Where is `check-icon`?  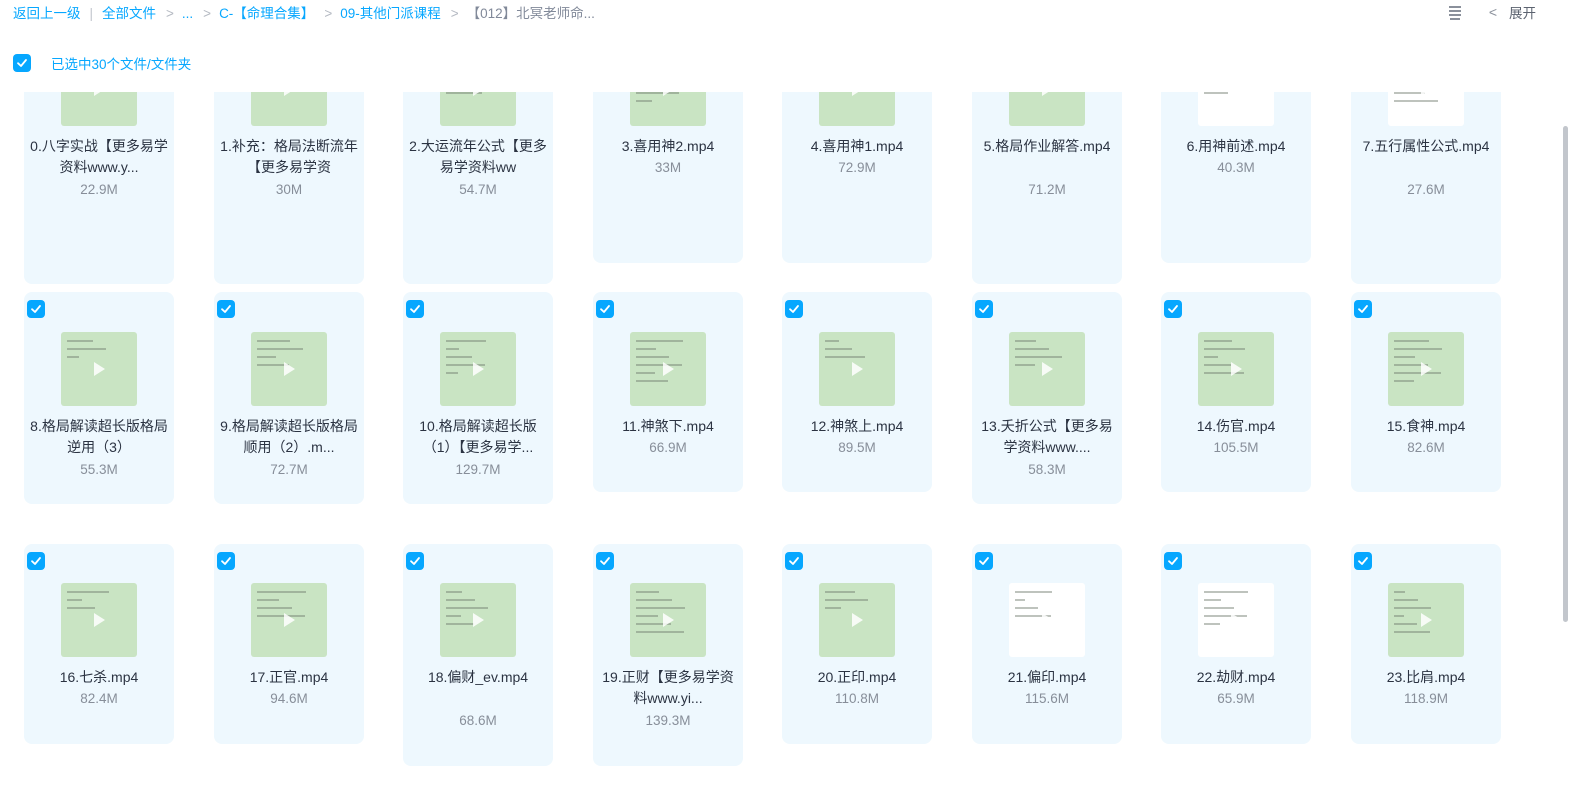
check-icon is located at coordinates (794, 309).